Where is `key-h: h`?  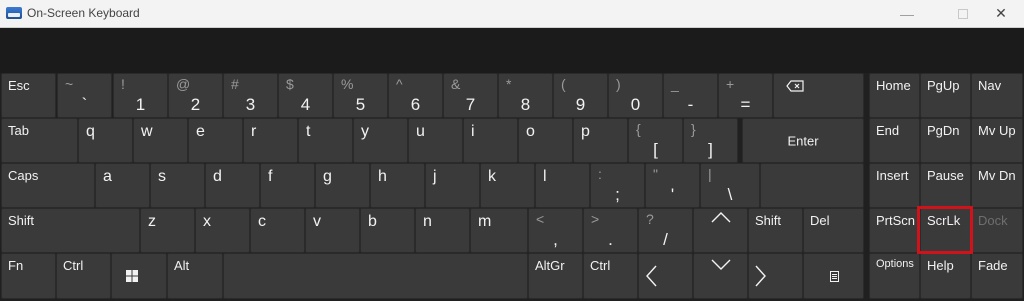
key-h: h is located at coordinates (397, 185).